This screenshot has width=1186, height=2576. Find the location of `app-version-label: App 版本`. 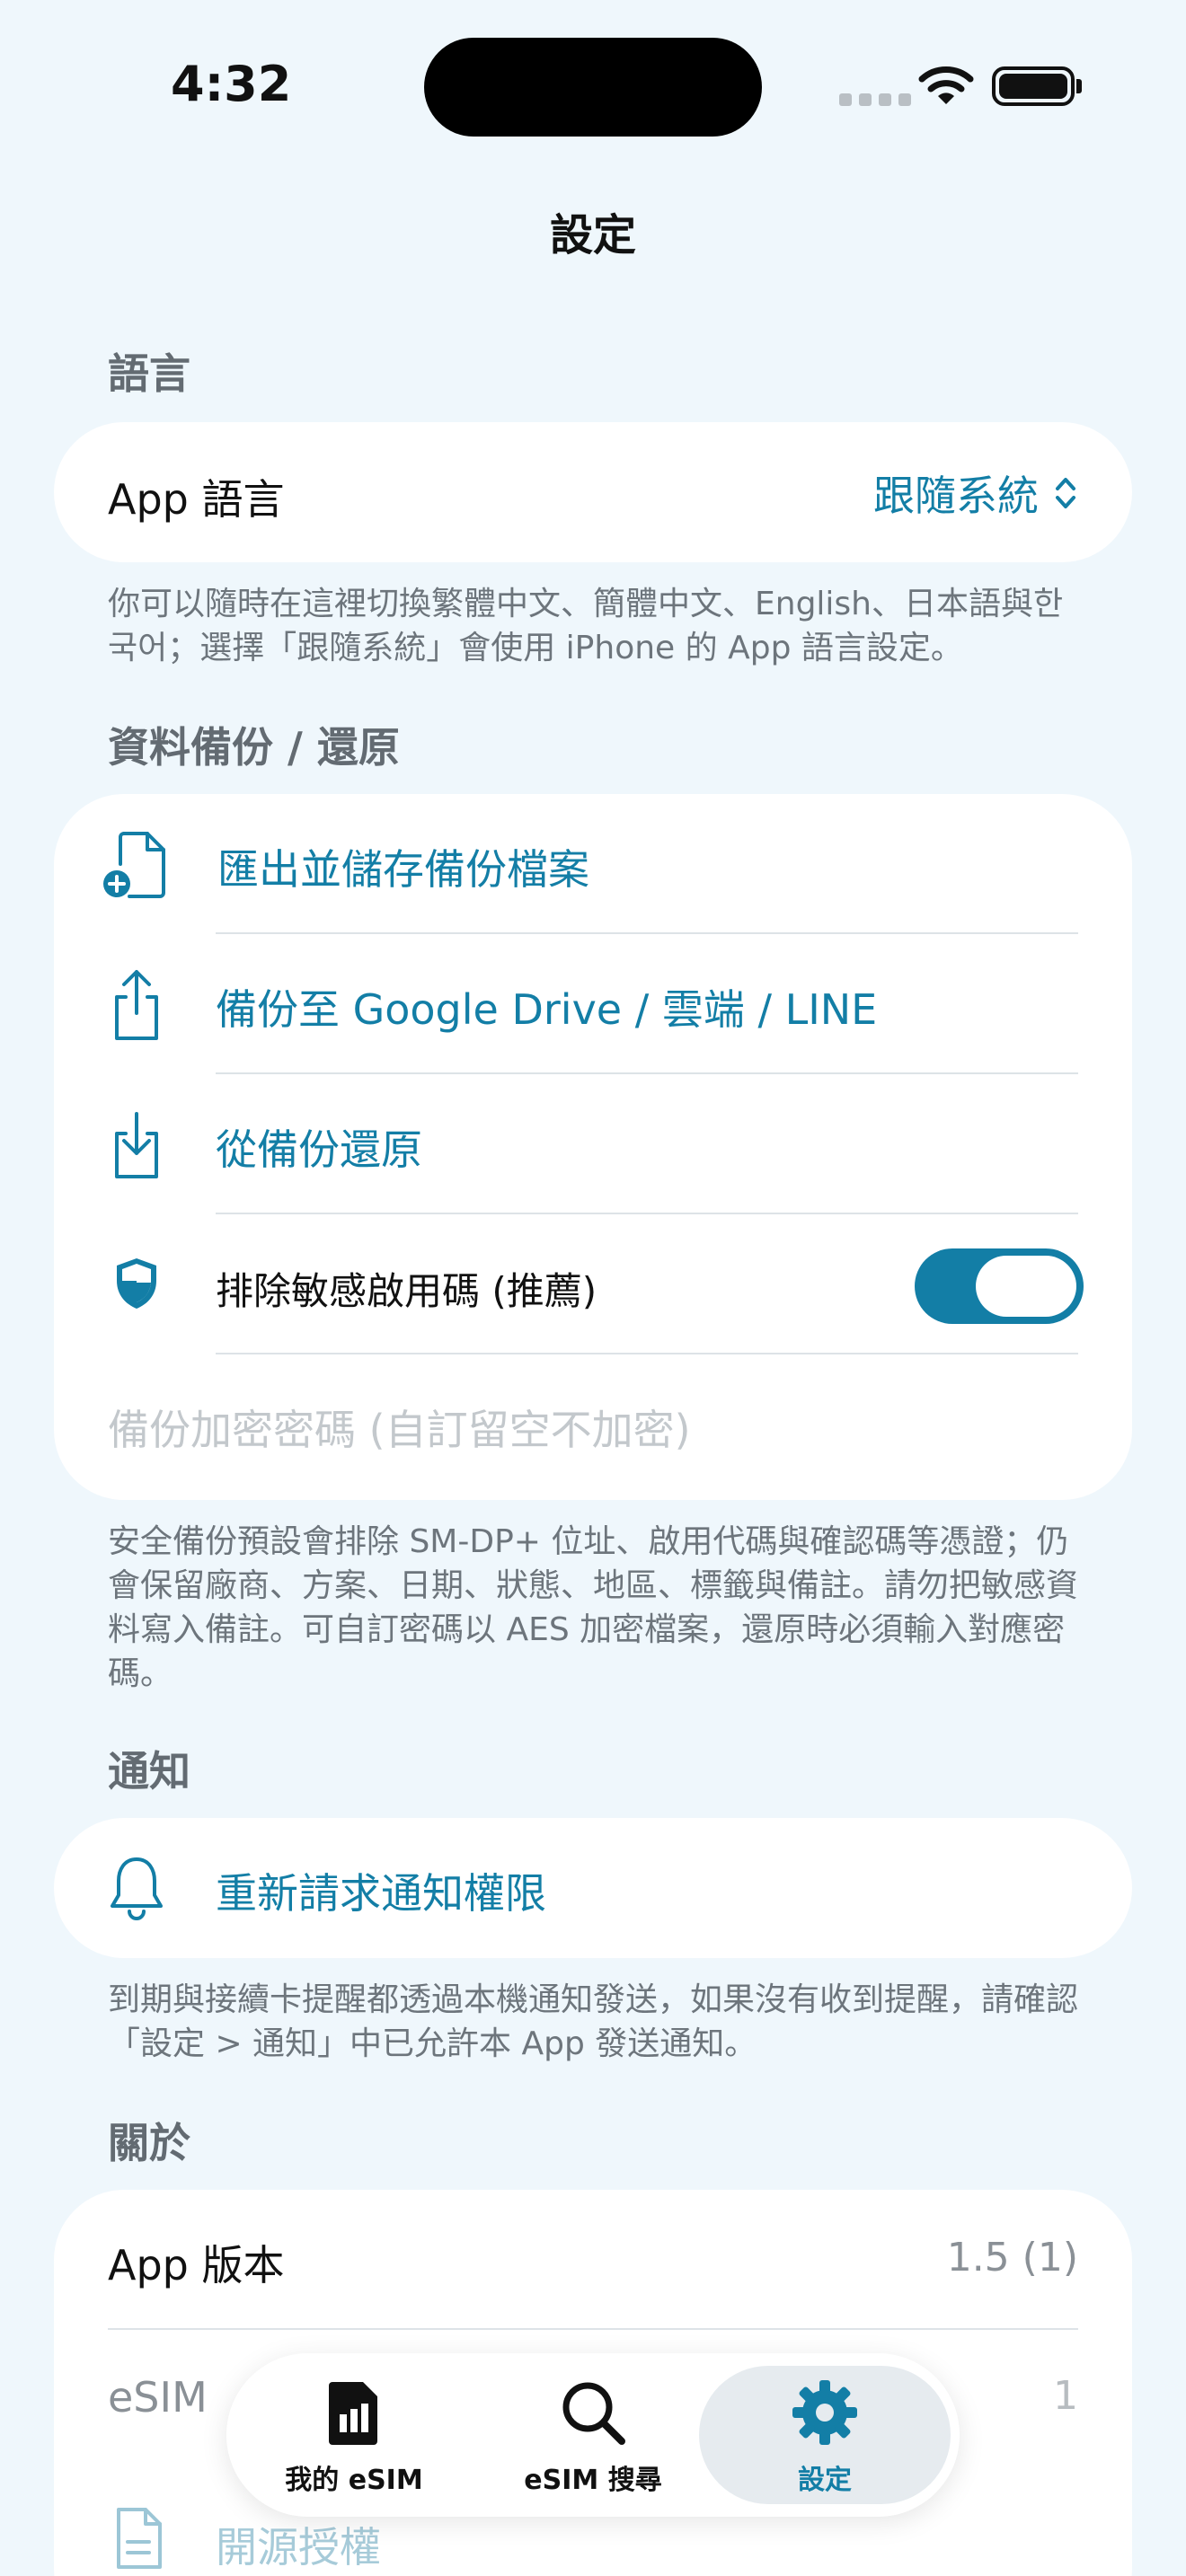

app-version-label: App 版本 is located at coordinates (196, 2265).